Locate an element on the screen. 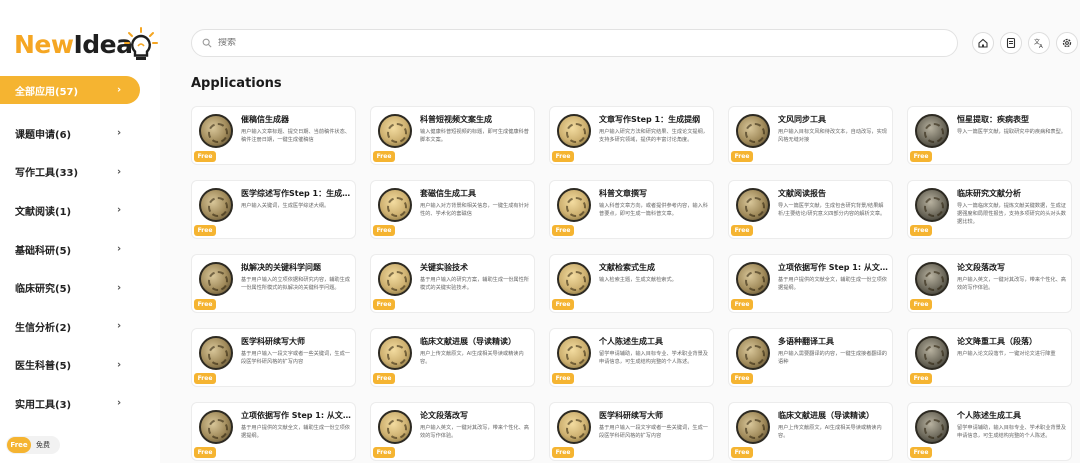 This screenshot has height=463, width=1080. toggle-option-free: Free is located at coordinates (19, 445).